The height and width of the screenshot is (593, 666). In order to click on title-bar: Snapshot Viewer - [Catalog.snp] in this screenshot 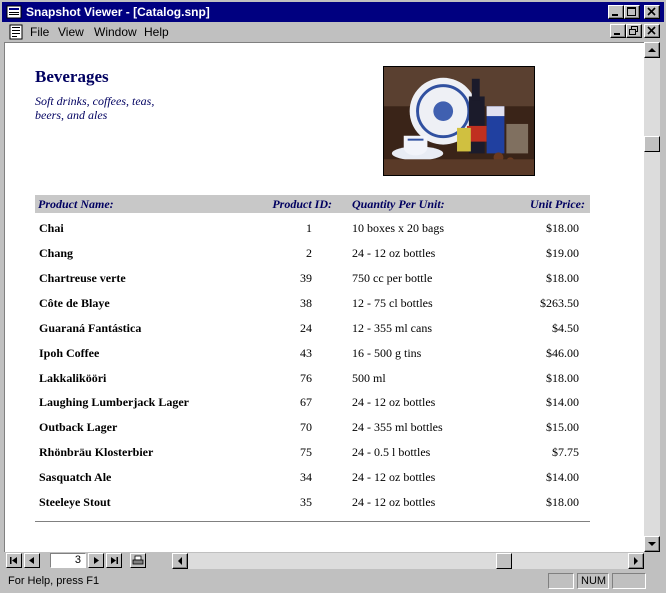, I will do `click(333, 12)`.